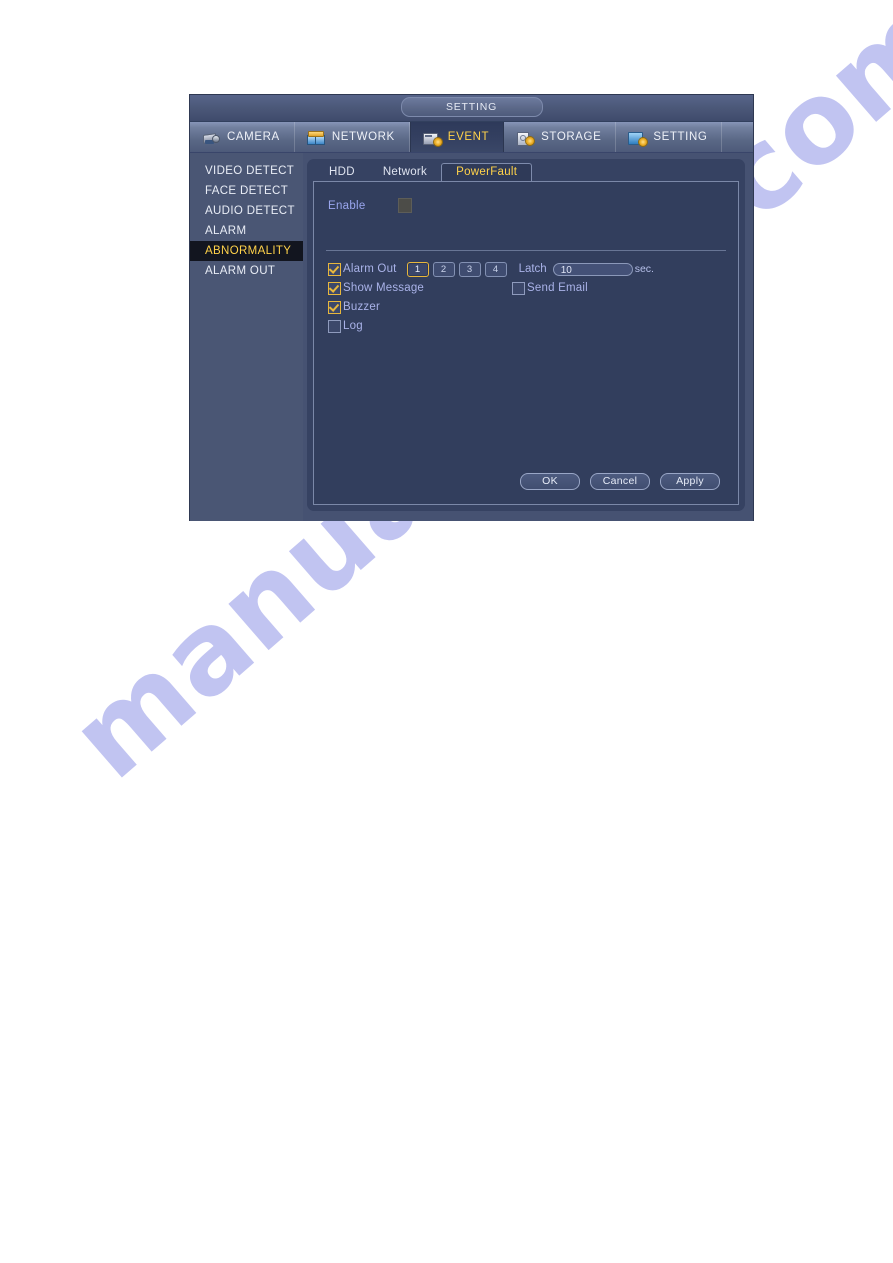 The image size is (893, 1263). I want to click on sidebar-item-alarm: ALARM, so click(246, 231).